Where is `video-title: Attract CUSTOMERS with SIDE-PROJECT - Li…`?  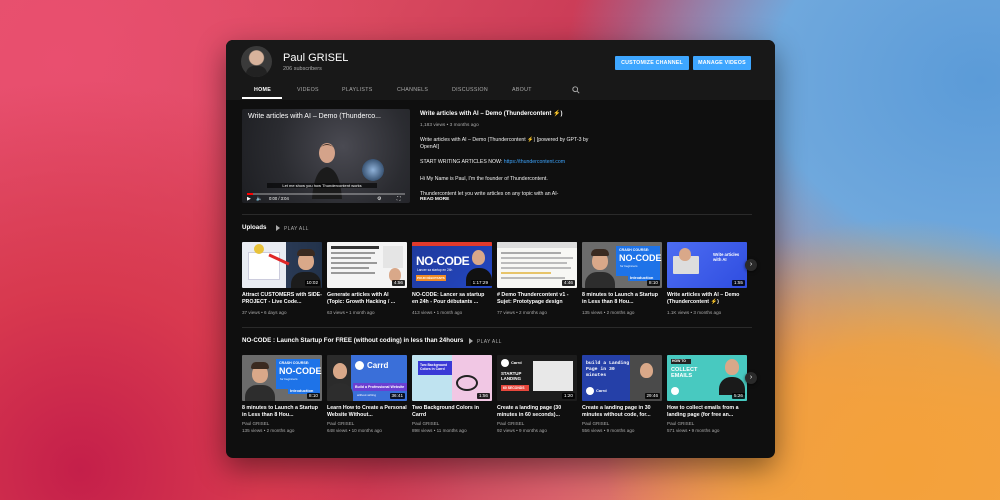 video-title: Attract CUSTOMERS with SIDE-PROJECT - Li… is located at coordinates (282, 299).